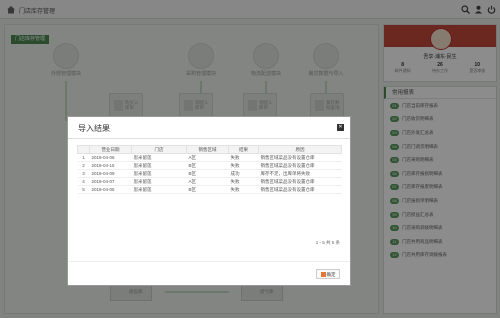 This screenshot has width=500, height=318. I want to click on table-cell: 4, so click(83, 181).